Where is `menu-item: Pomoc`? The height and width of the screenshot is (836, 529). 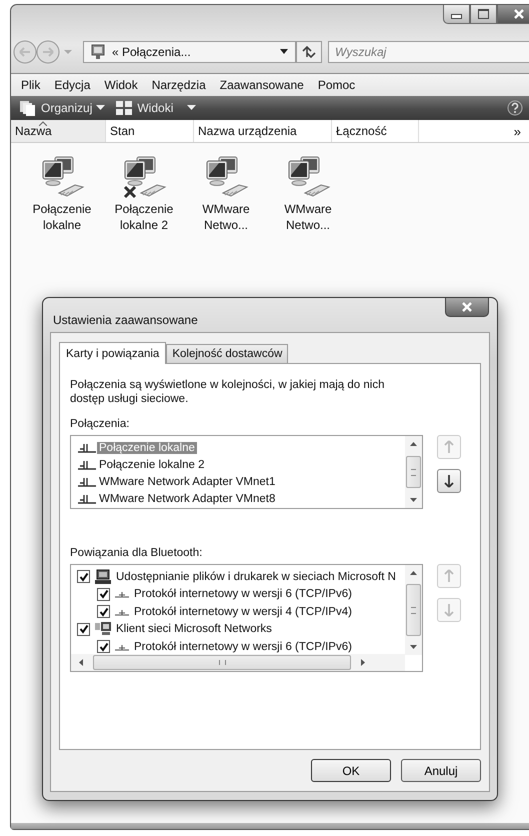
menu-item: Pomoc is located at coordinates (337, 85).